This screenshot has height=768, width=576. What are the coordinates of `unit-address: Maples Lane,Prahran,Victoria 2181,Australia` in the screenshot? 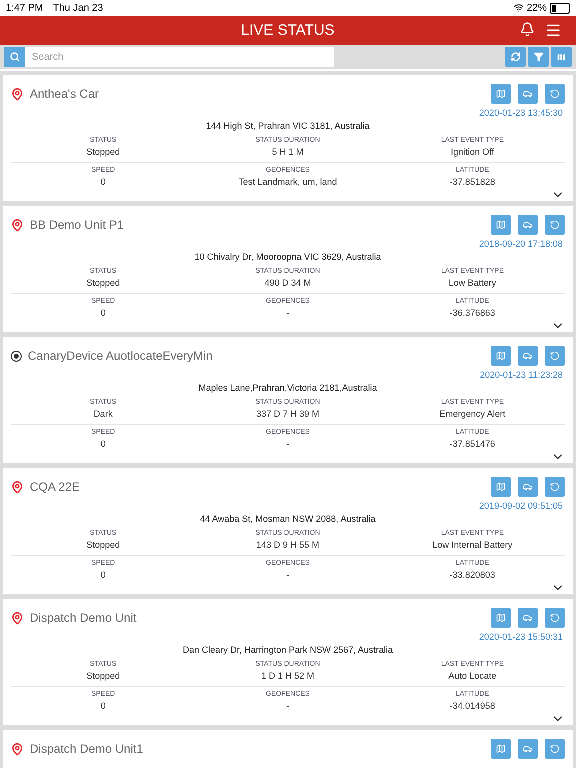 It's located at (288, 388).